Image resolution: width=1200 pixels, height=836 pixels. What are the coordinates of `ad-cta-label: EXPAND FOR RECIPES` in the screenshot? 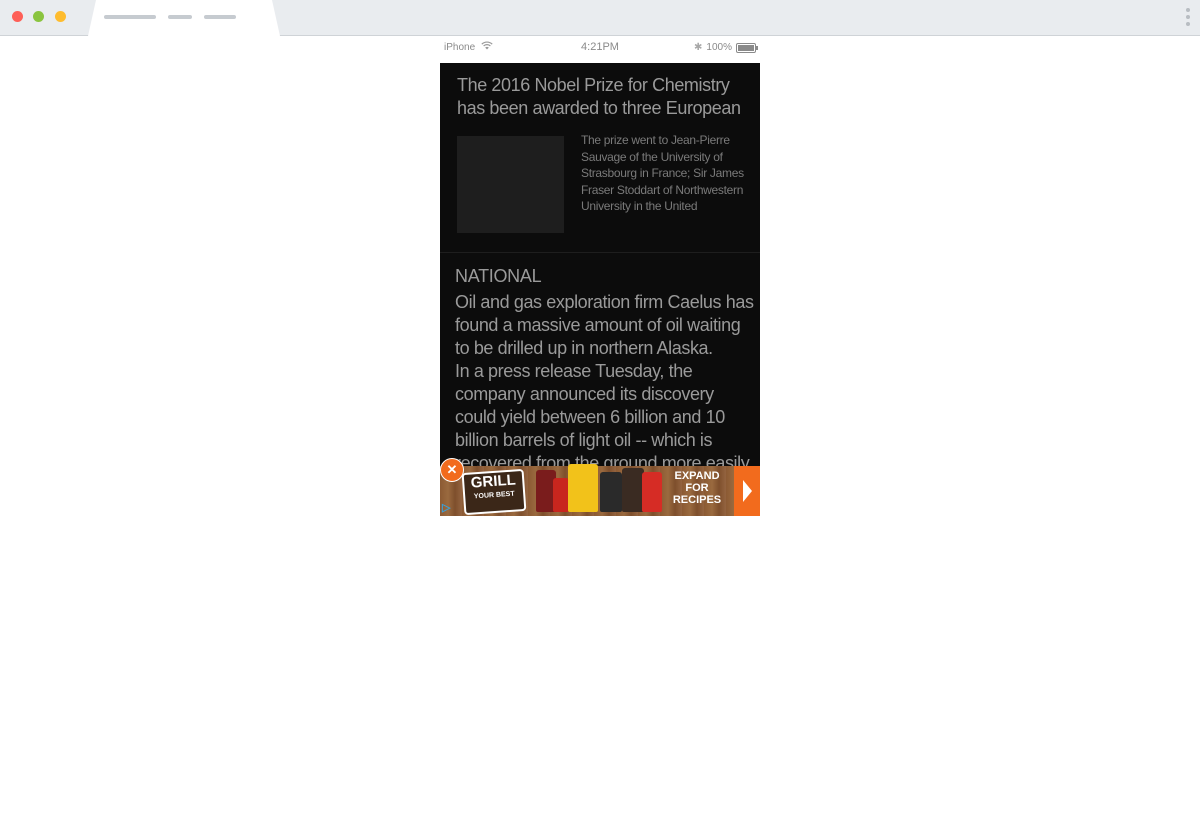 It's located at (697, 488).